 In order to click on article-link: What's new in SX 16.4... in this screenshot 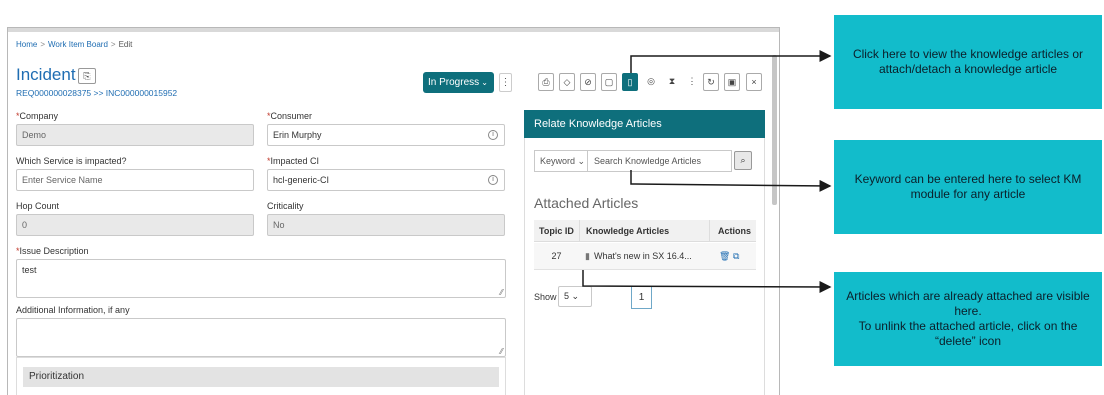, I will do `click(643, 256)`.